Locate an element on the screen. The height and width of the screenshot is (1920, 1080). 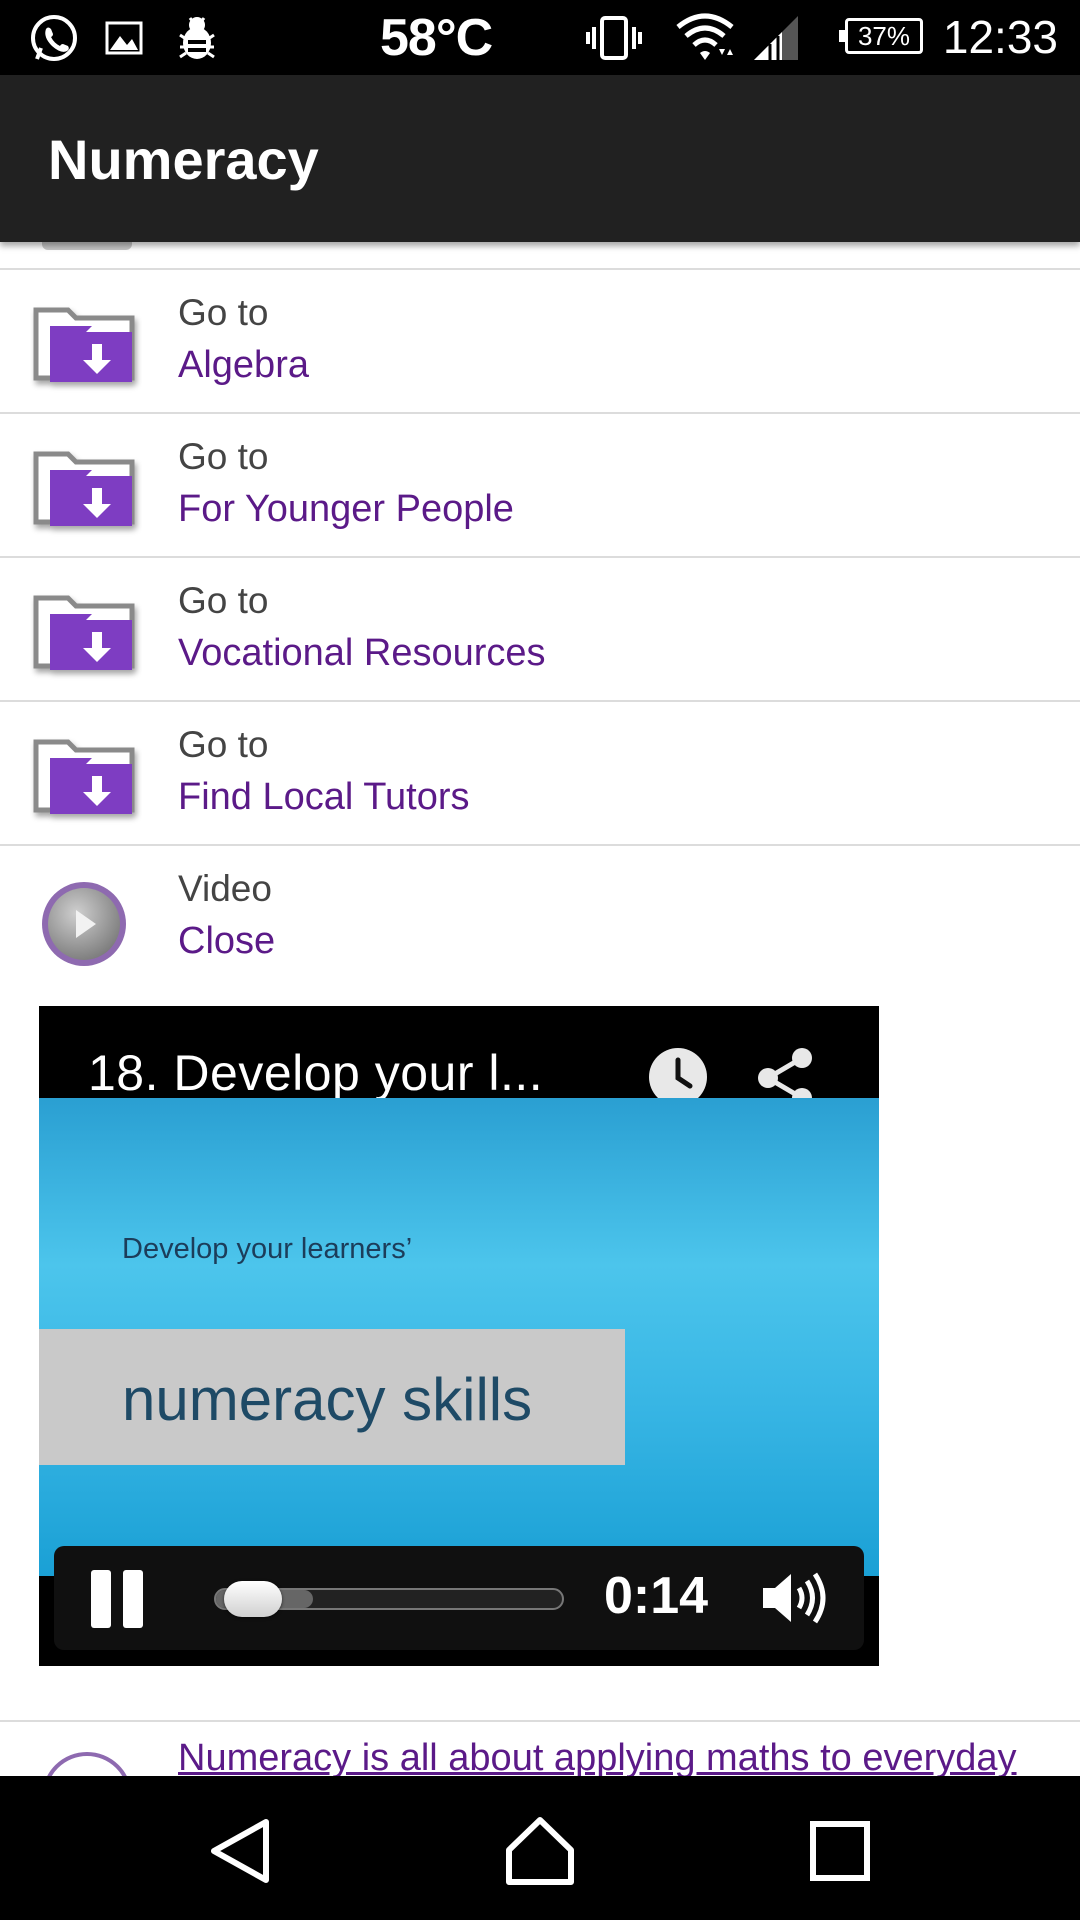
wifi-icon is located at coordinates (705, 37).